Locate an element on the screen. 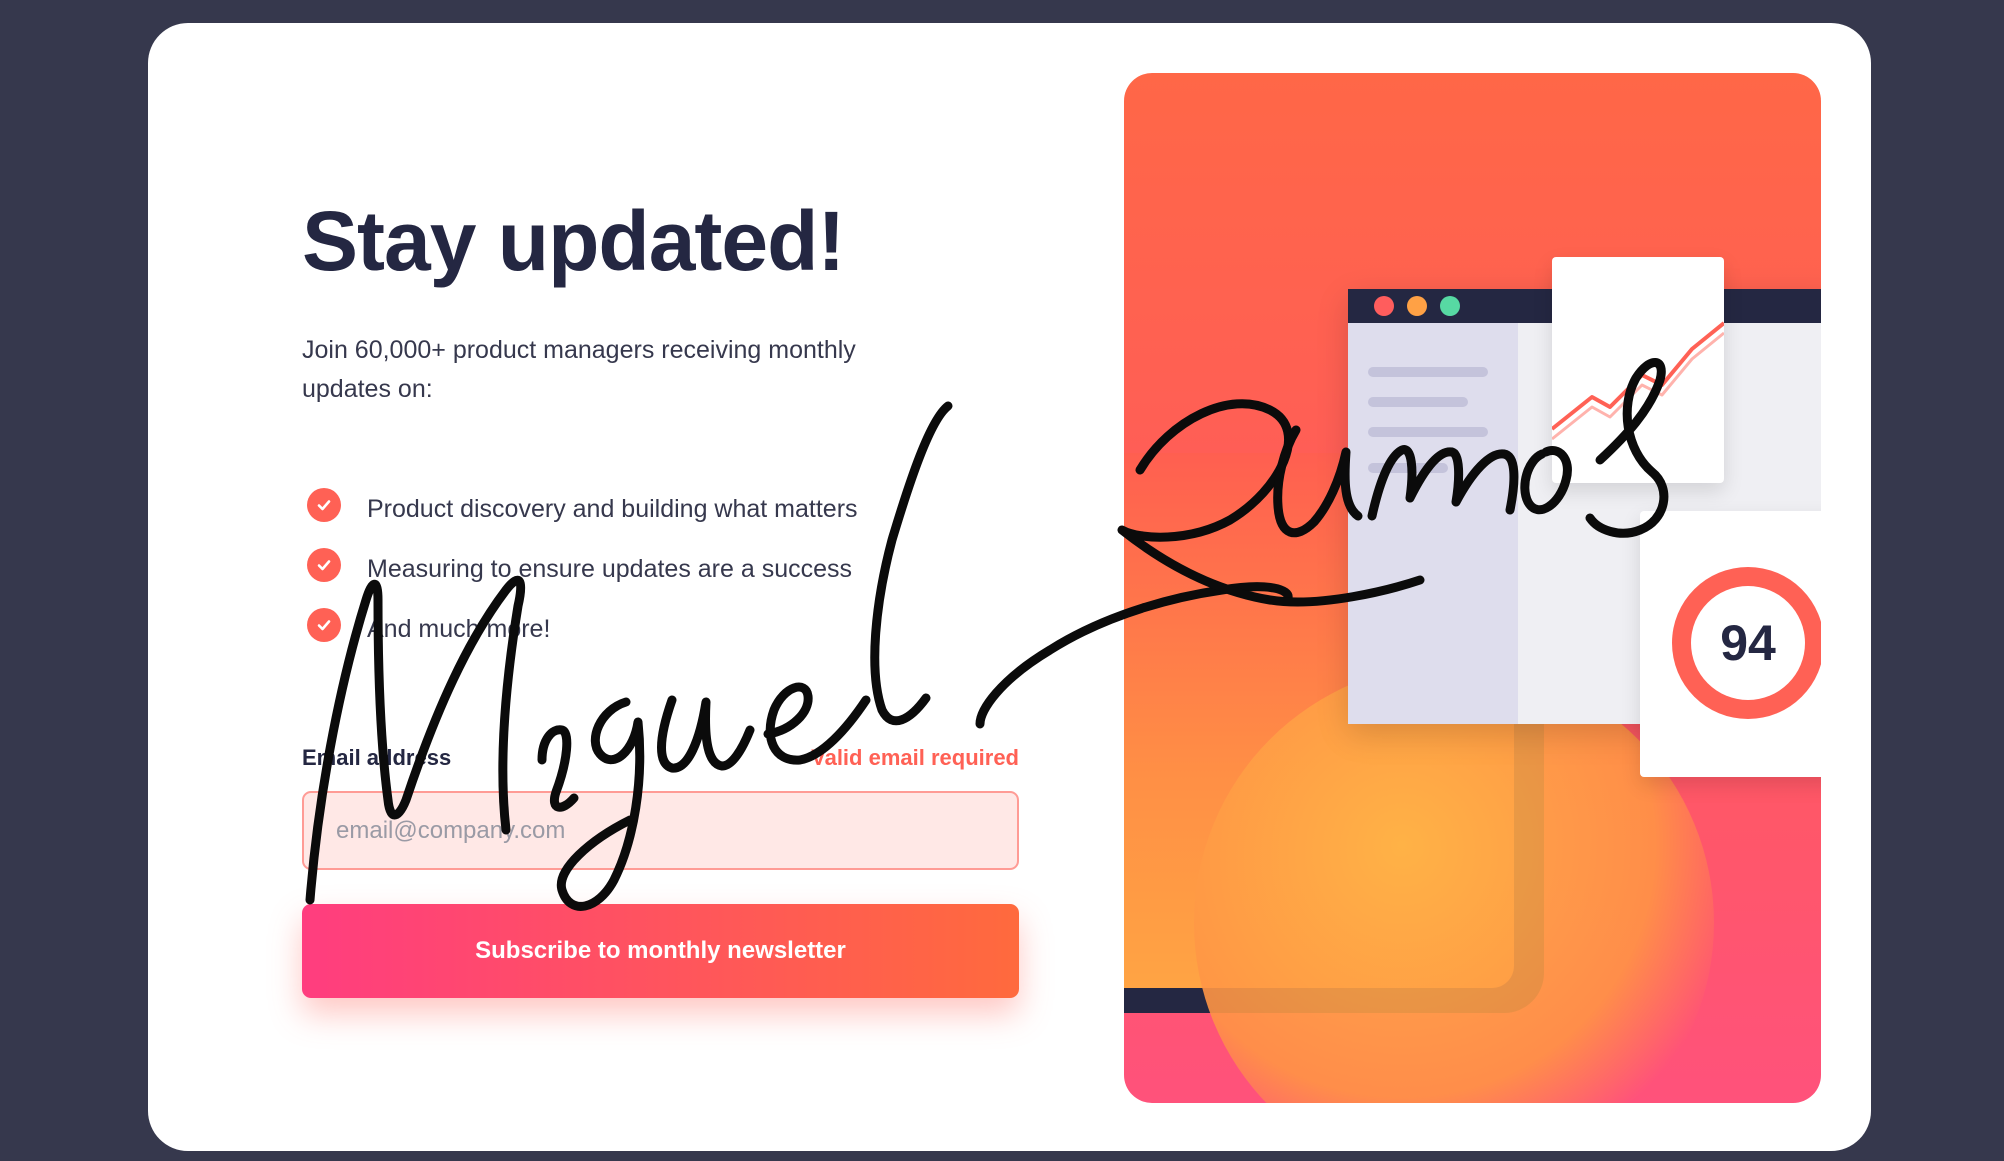  trend-line-icon is located at coordinates (1638, 381).